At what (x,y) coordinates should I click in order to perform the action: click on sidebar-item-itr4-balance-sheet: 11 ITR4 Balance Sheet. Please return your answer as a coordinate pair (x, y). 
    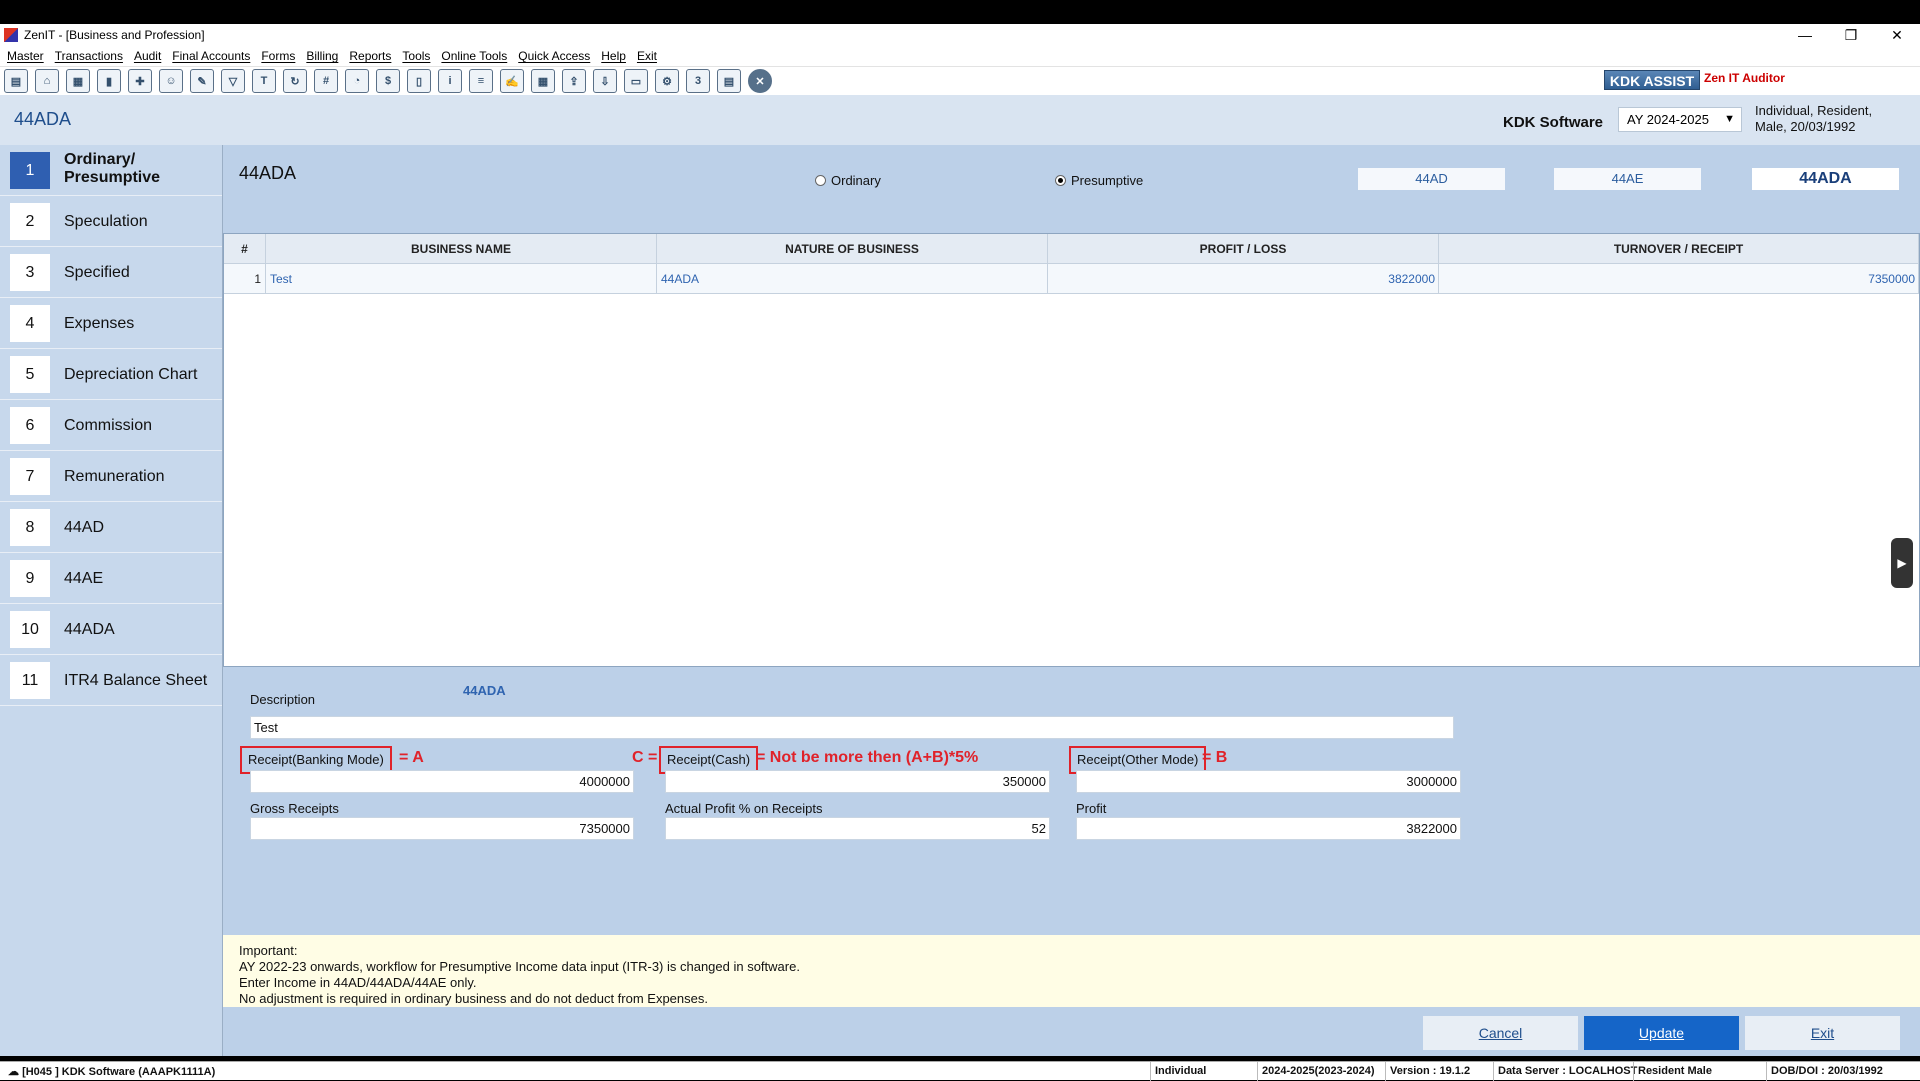
    Looking at the image, I should click on (111, 680).